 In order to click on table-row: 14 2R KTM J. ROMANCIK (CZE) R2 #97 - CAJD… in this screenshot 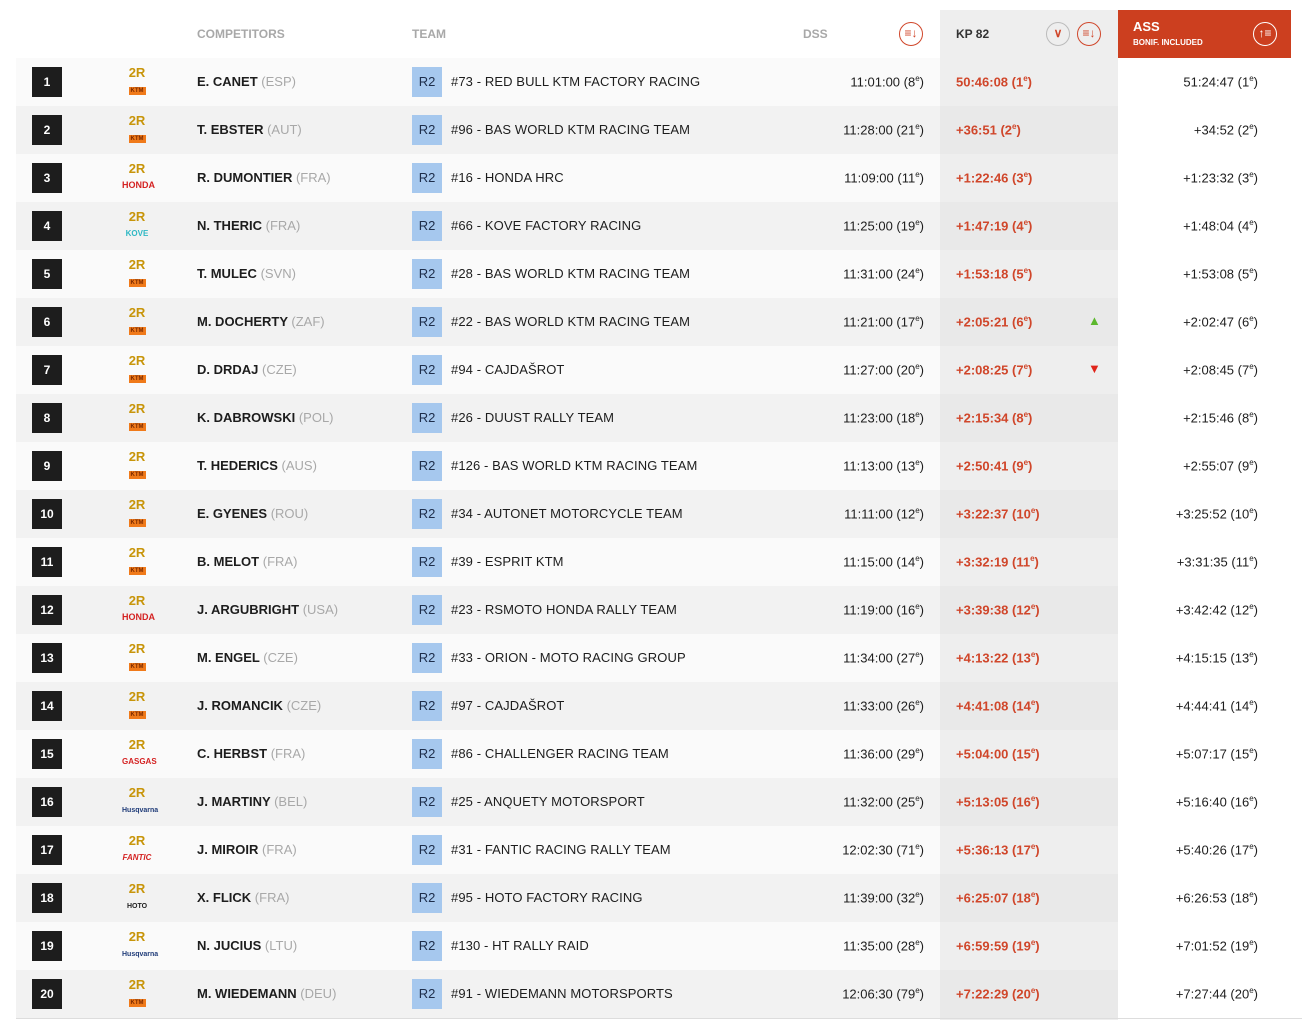, I will do `click(659, 706)`.